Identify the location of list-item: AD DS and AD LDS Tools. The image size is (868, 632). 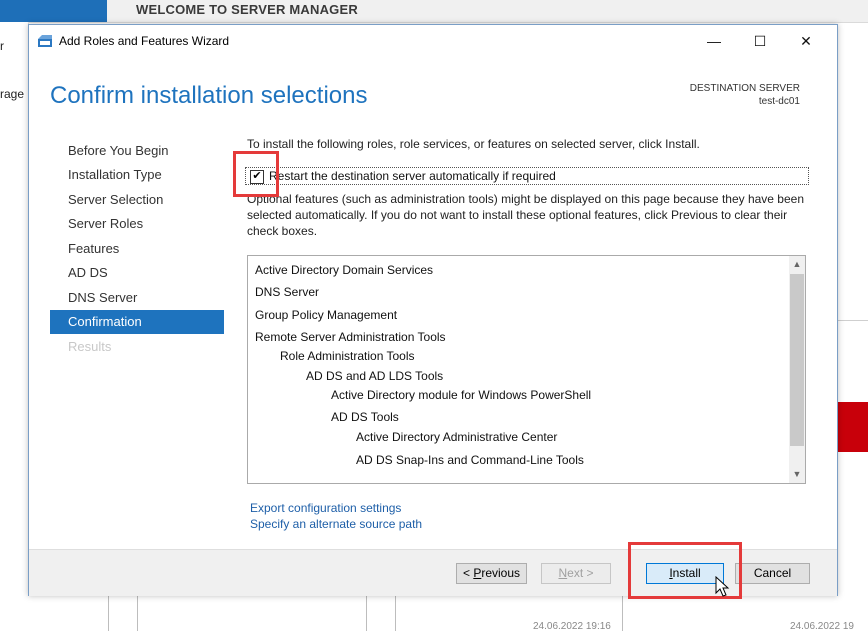
(375, 376).